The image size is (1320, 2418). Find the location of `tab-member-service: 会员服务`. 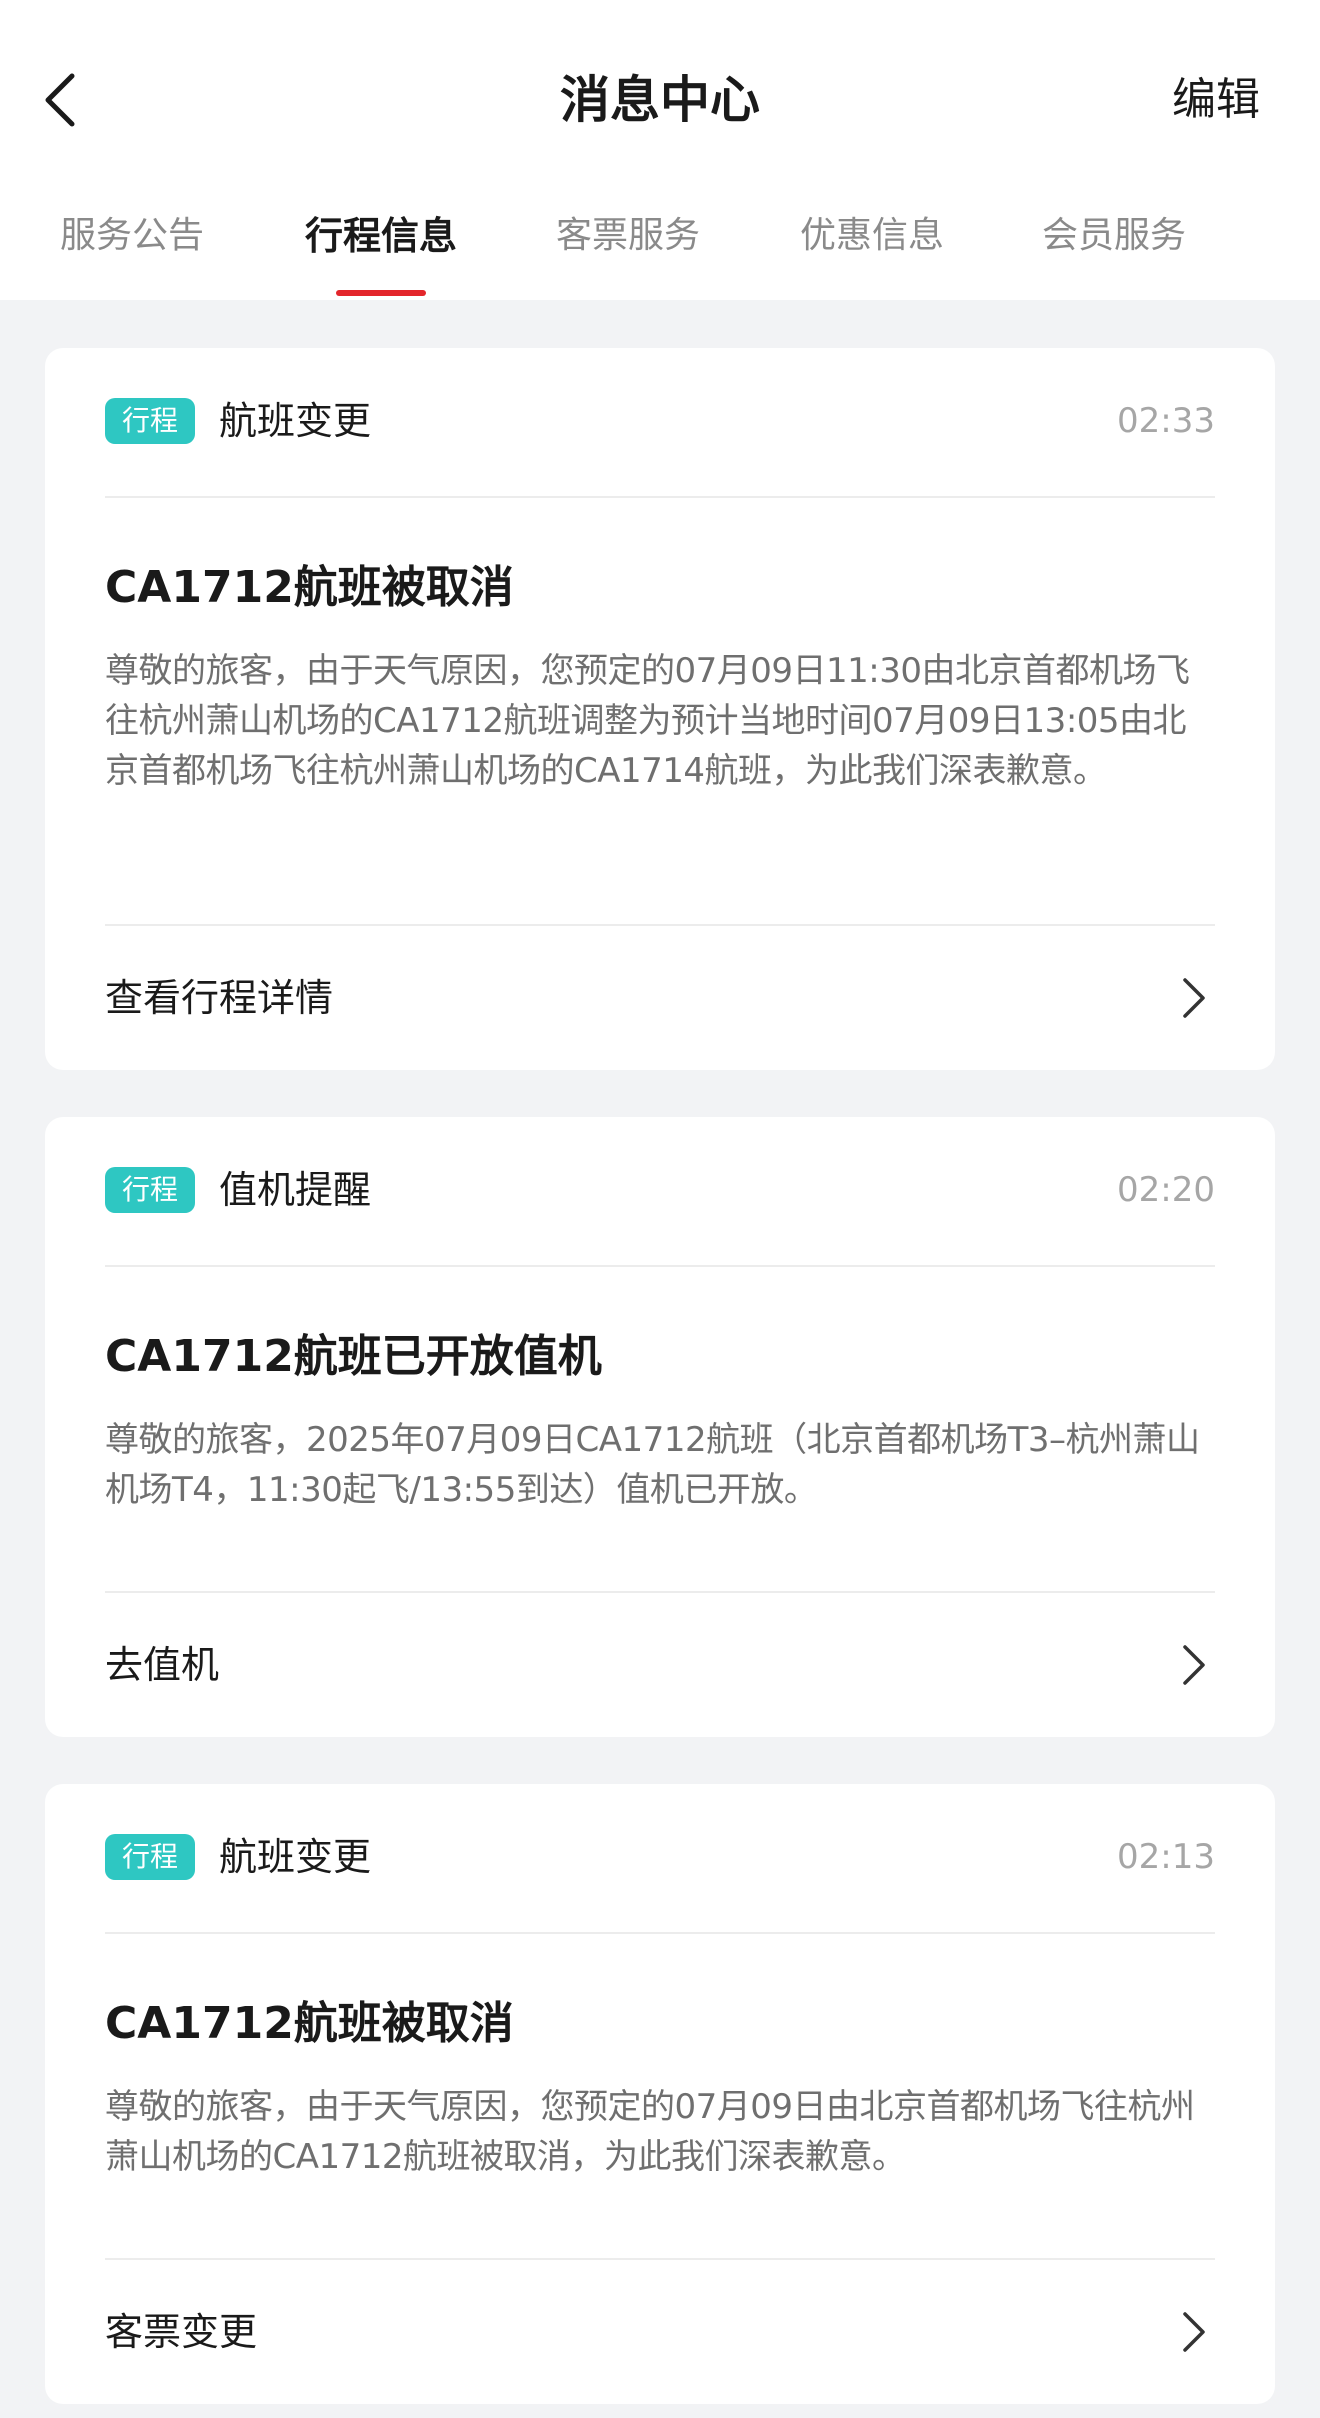

tab-member-service: 会员服务 is located at coordinates (1114, 245).